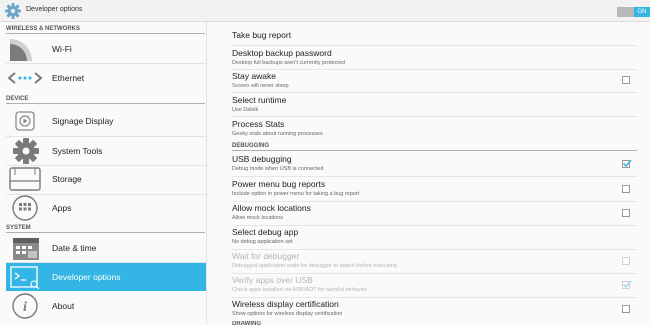 The image size is (650, 325). Describe the element at coordinates (262, 35) in the screenshot. I see `pref-title: Take bug report` at that location.